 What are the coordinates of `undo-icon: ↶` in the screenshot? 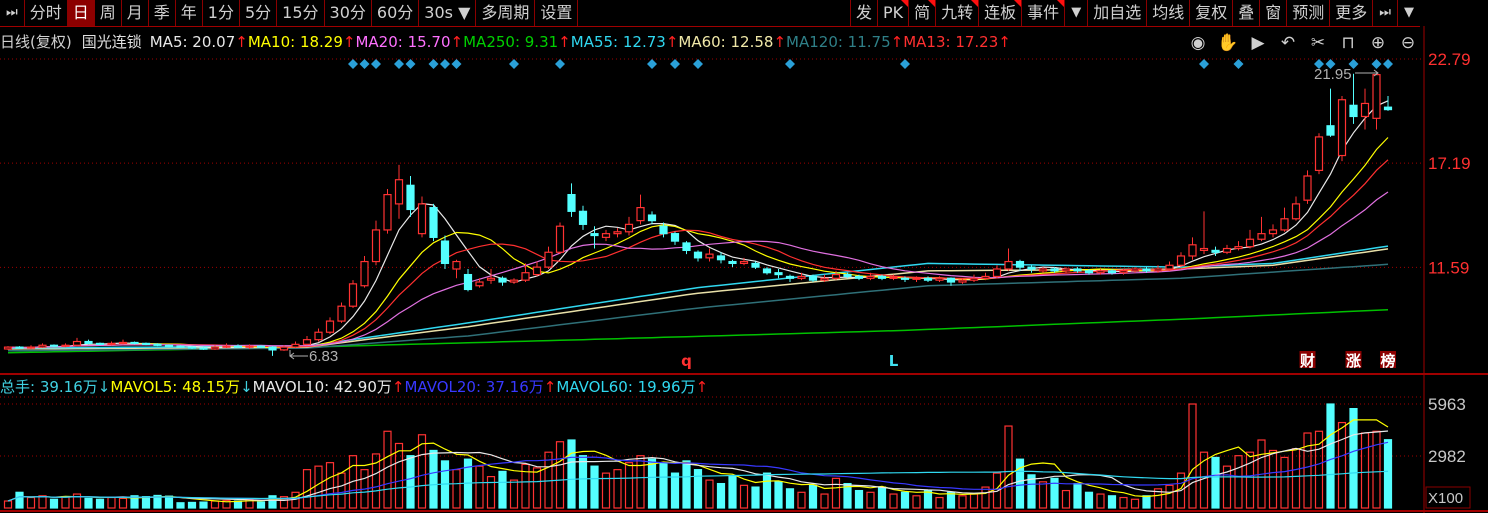 It's located at (1288, 43).